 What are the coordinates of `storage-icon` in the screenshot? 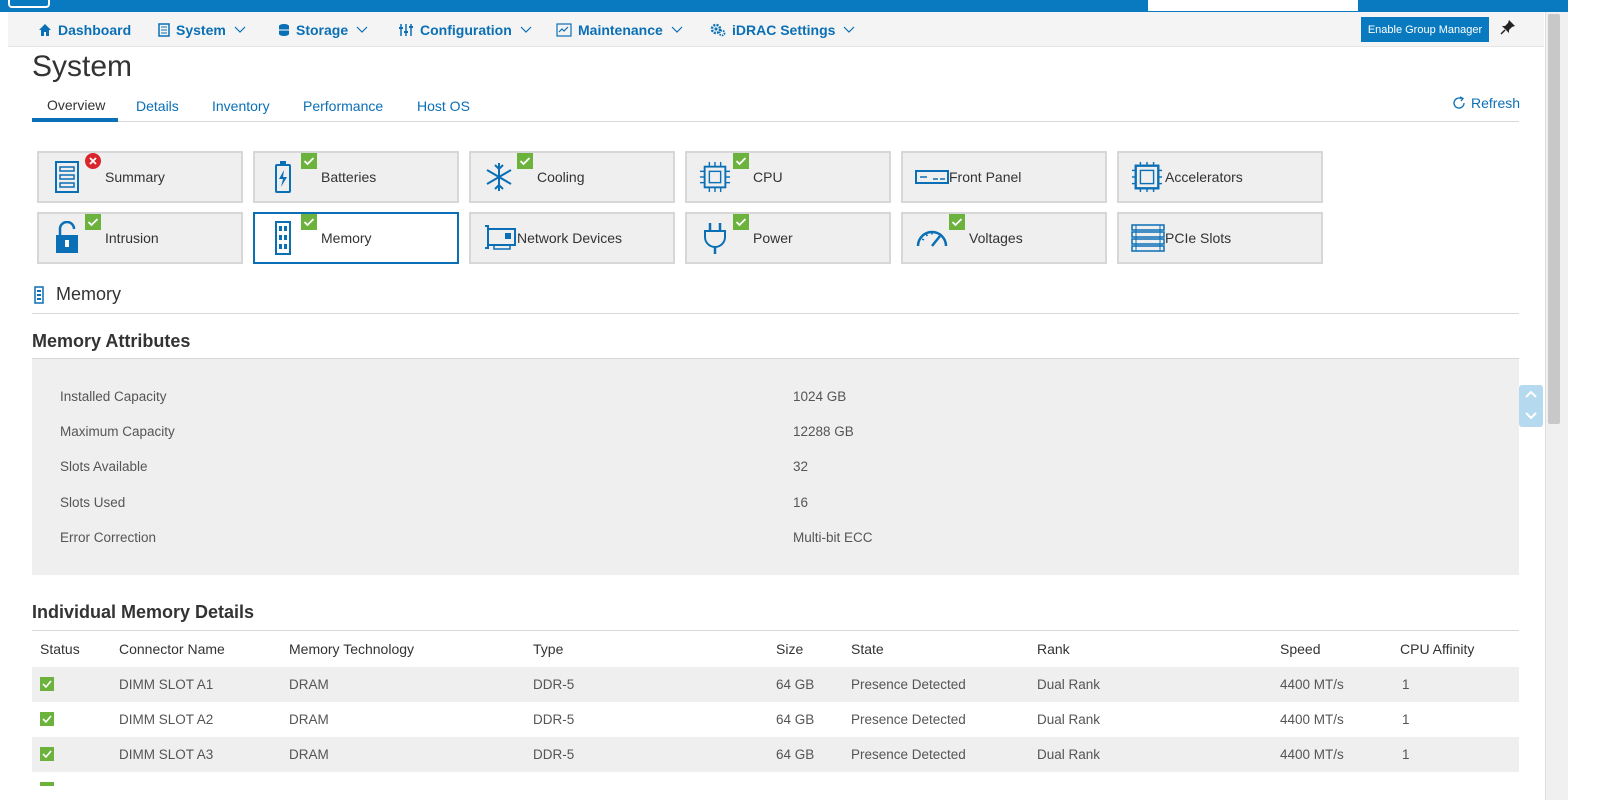 It's located at (284, 29).